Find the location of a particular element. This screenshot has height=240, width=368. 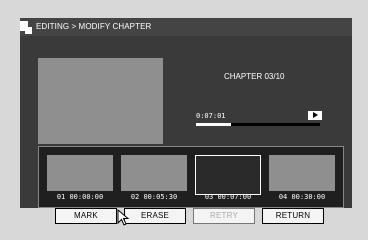

return-button: RETURN is located at coordinates (293, 216).